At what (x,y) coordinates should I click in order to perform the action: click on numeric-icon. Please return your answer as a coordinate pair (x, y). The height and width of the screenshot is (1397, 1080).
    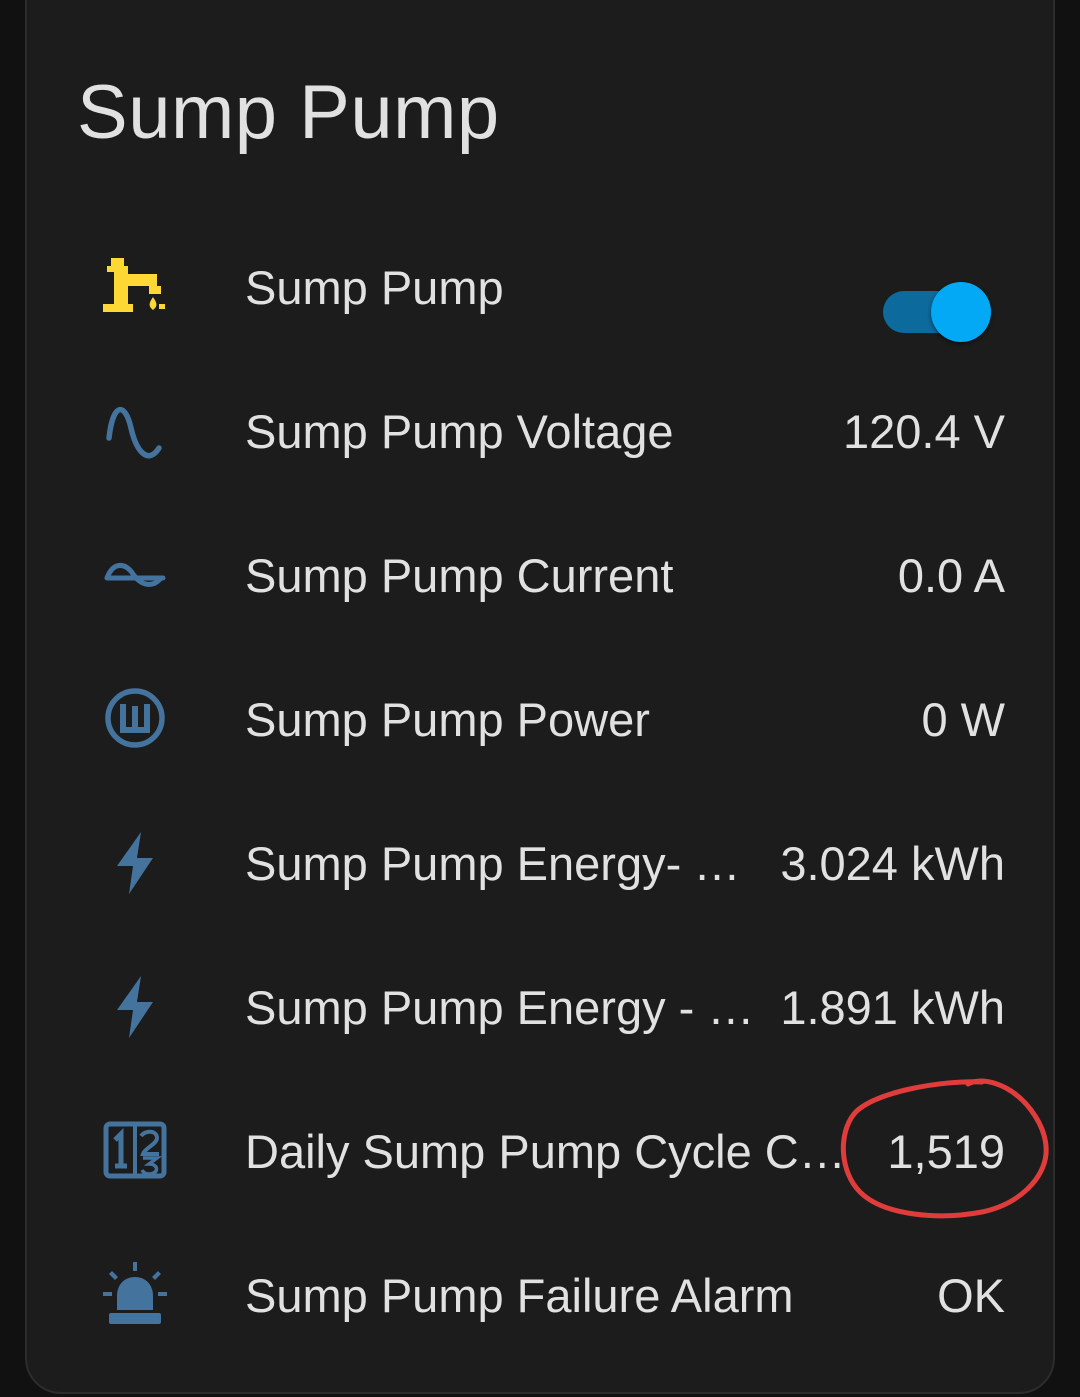
    Looking at the image, I should click on (135, 1150).